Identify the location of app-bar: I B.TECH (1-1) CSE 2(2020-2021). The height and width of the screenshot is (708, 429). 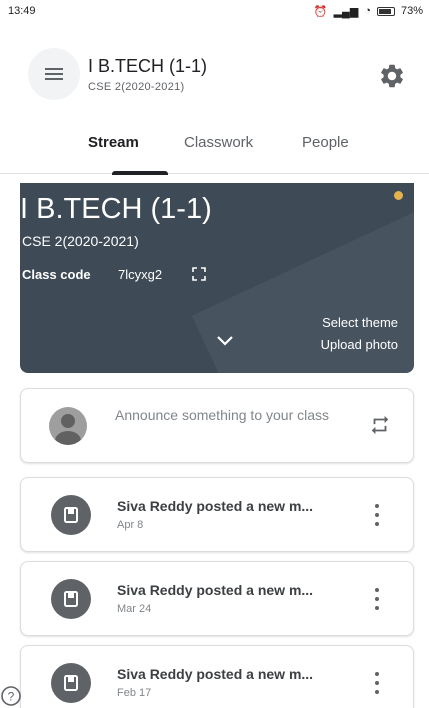
(214, 70).